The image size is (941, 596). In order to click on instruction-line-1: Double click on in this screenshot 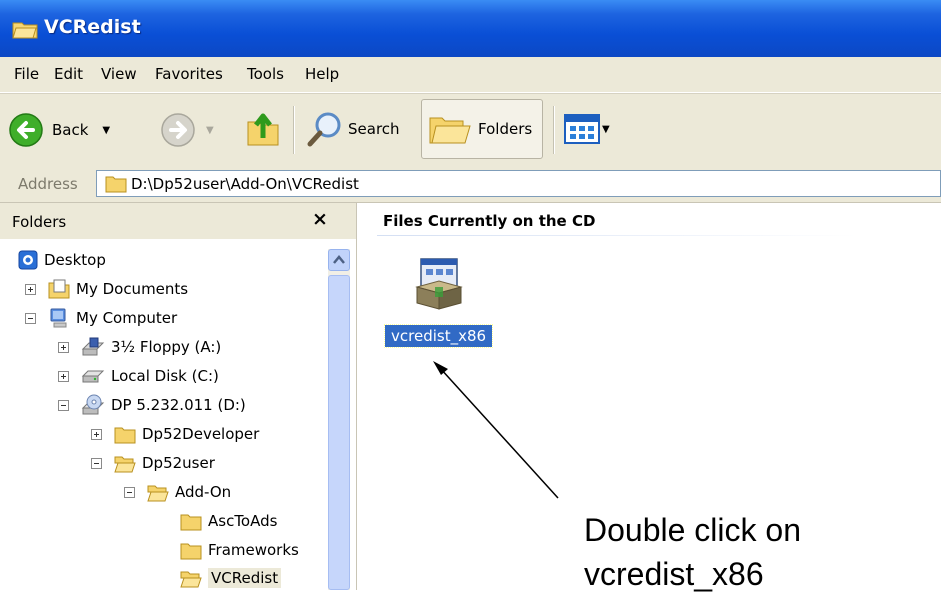, I will do `click(692, 530)`.